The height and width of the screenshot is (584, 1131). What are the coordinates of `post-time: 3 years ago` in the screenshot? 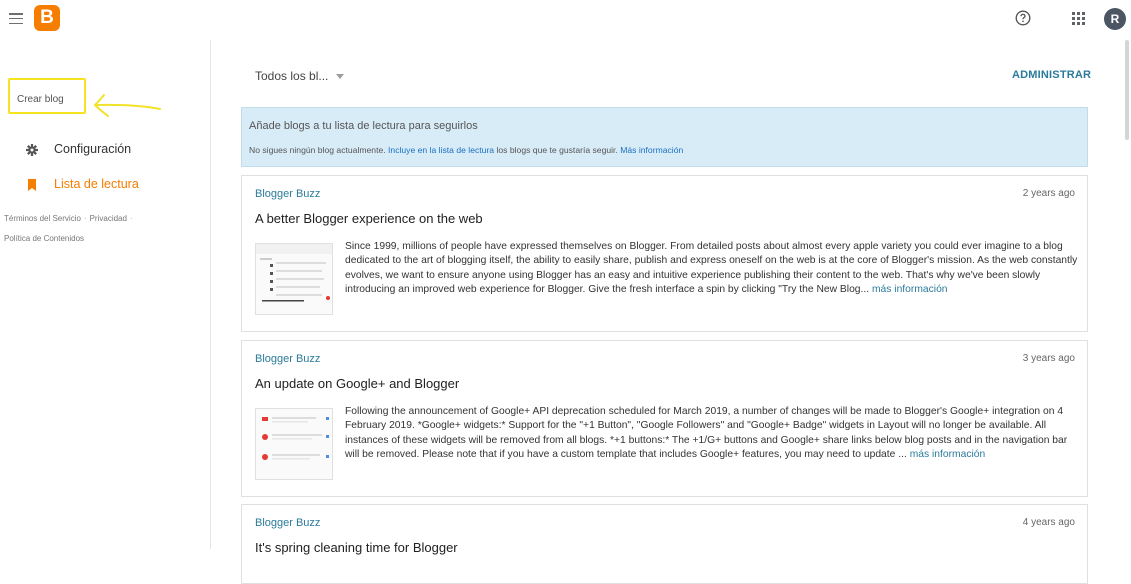 It's located at (1048, 358).